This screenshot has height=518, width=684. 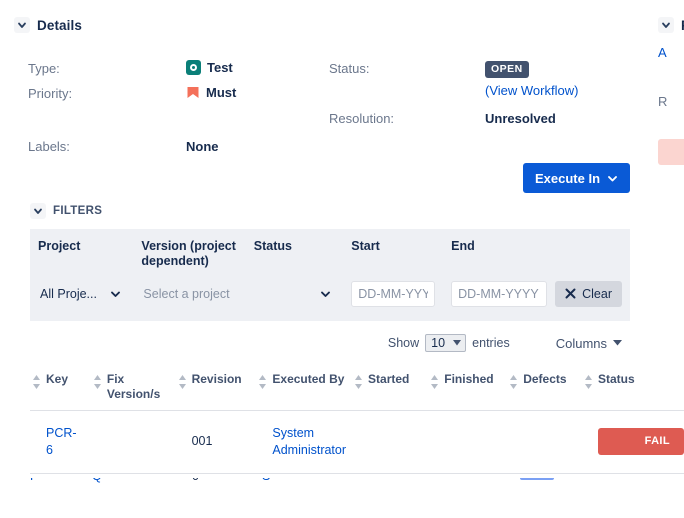 I want to click on status-badge: OPEN, so click(x=507, y=68).